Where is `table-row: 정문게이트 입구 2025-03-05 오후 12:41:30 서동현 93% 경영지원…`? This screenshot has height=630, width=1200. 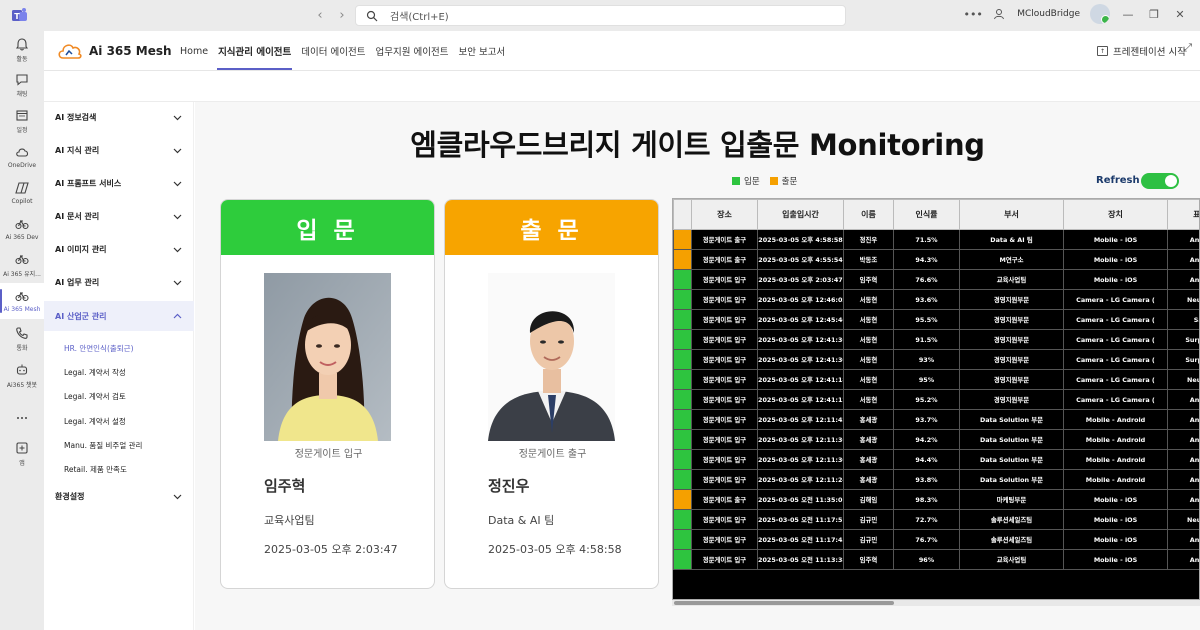 table-row: 정문게이트 입구 2025-03-05 오후 12:41:30 서동현 93% 경영지원… is located at coordinates (936, 359).